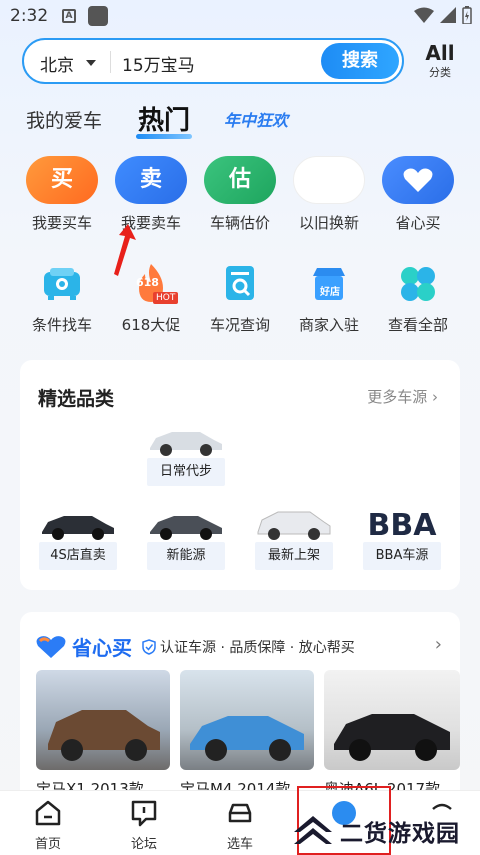 The width and height of the screenshot is (480, 855). I want to click on sell-icon: 卖, so click(151, 180).